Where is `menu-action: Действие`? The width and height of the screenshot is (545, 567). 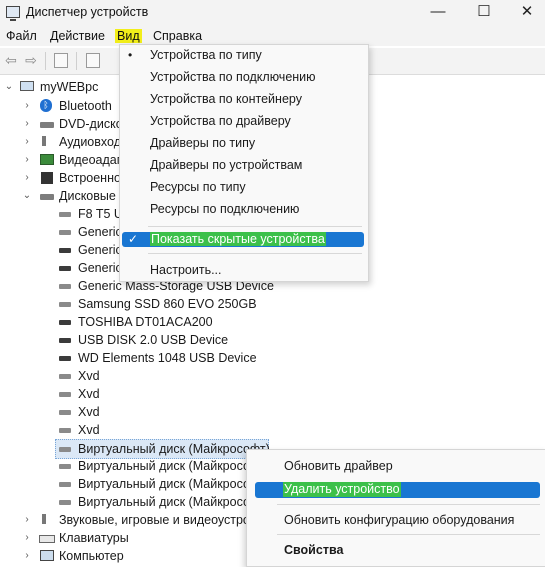
menu-action: Действие is located at coordinates (77, 36).